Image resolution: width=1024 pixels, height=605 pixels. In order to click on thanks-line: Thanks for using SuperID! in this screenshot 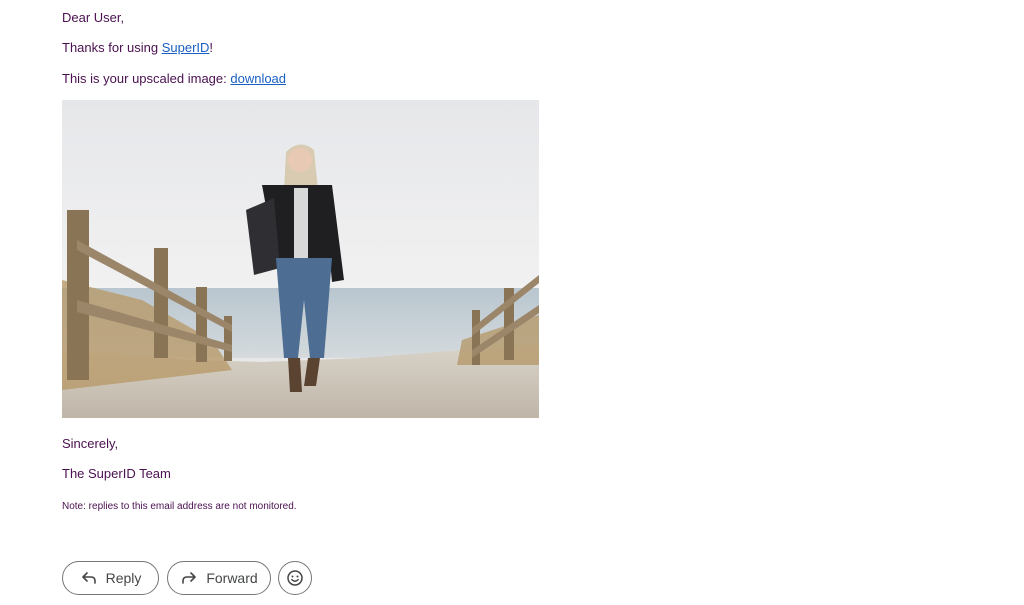, I will do `click(137, 48)`.